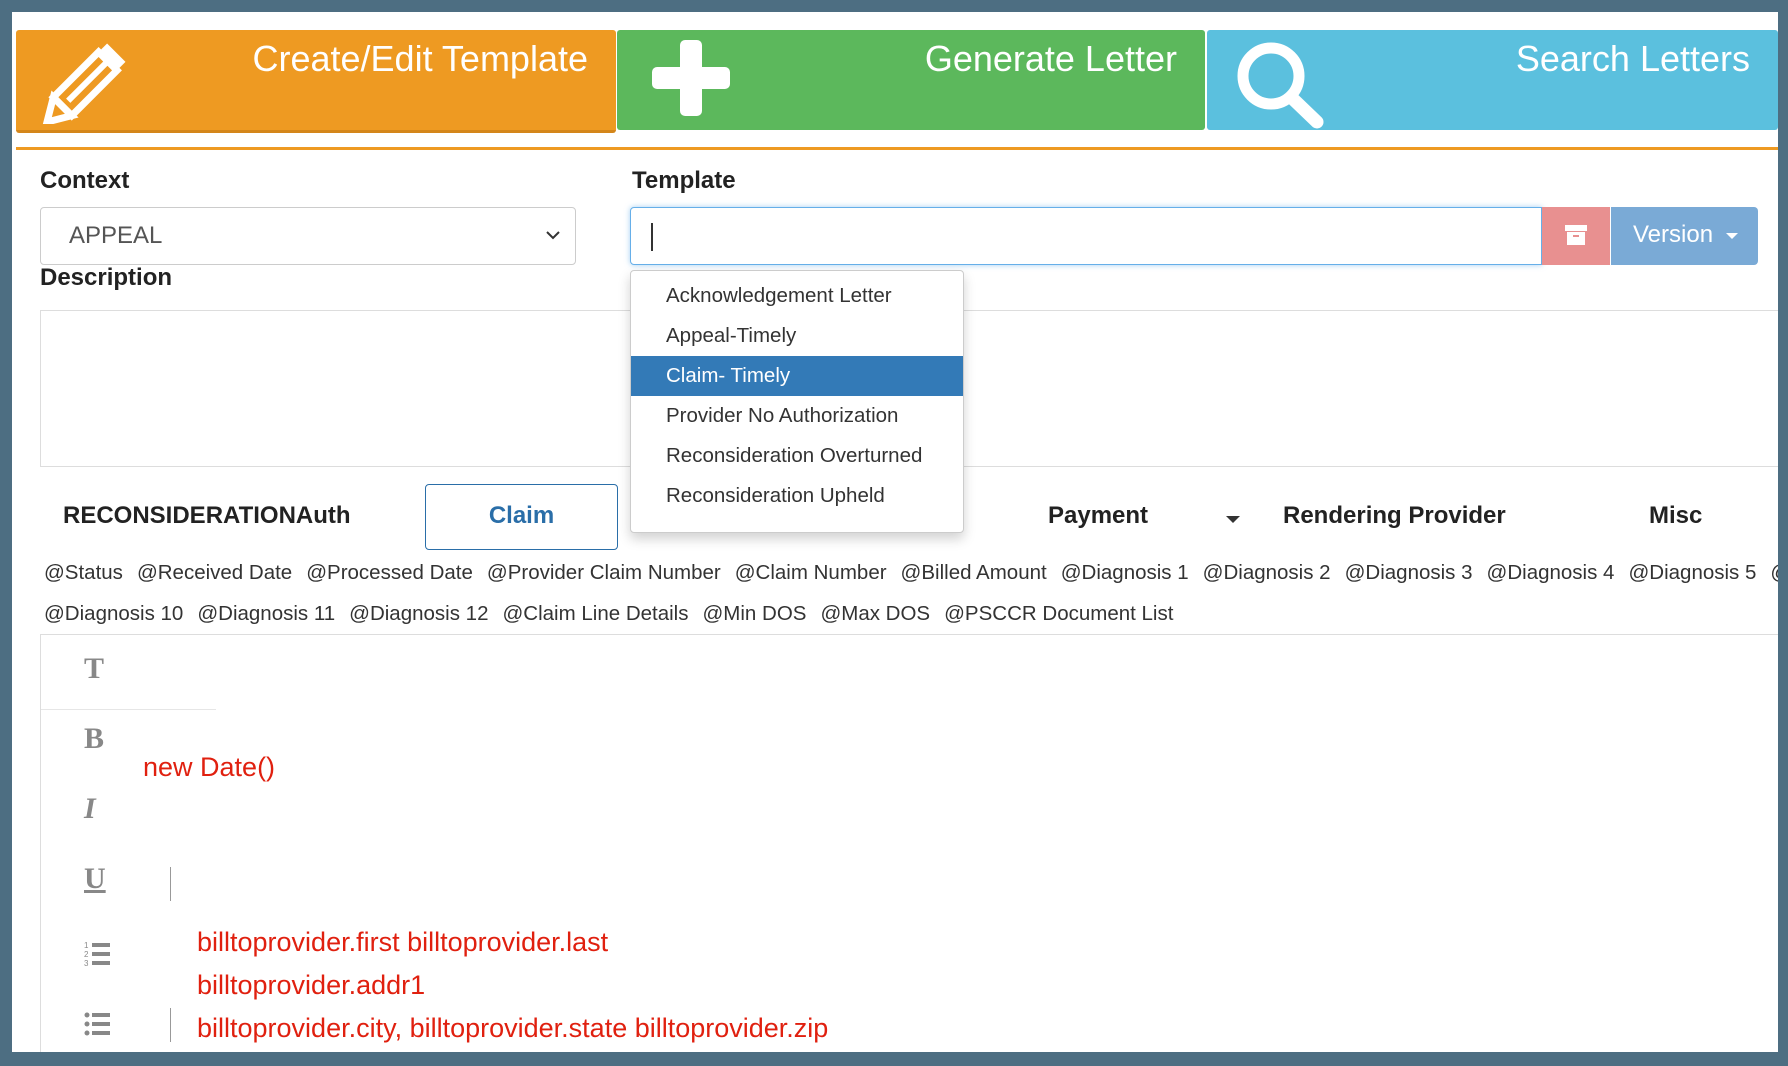 The width and height of the screenshot is (1788, 1066). Describe the element at coordinates (1692, 572) in the screenshot. I see `variable-chip: @Diagnosis 5` at that location.